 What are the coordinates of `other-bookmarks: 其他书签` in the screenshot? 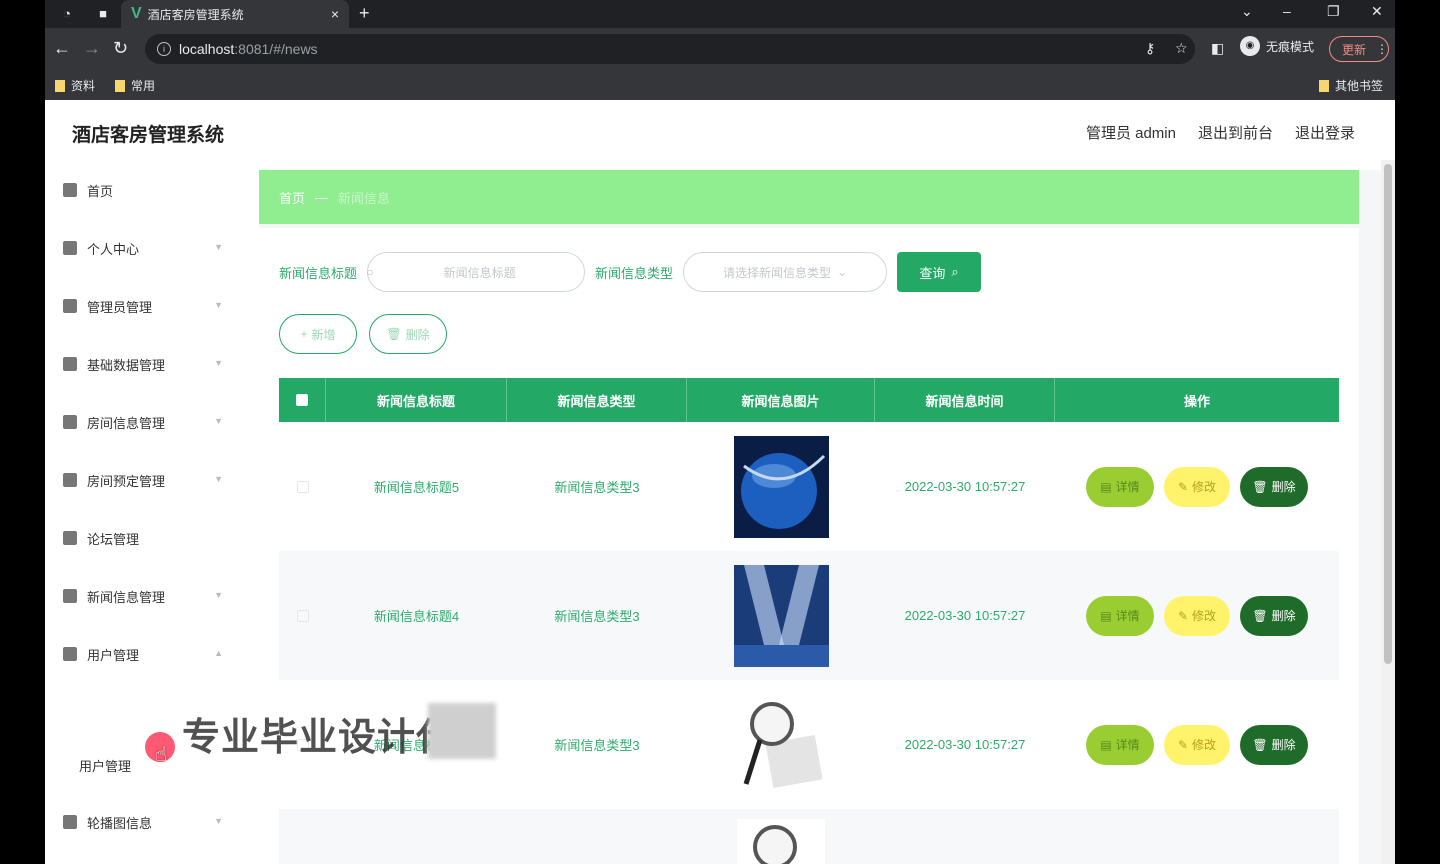 It's located at (1351, 85).